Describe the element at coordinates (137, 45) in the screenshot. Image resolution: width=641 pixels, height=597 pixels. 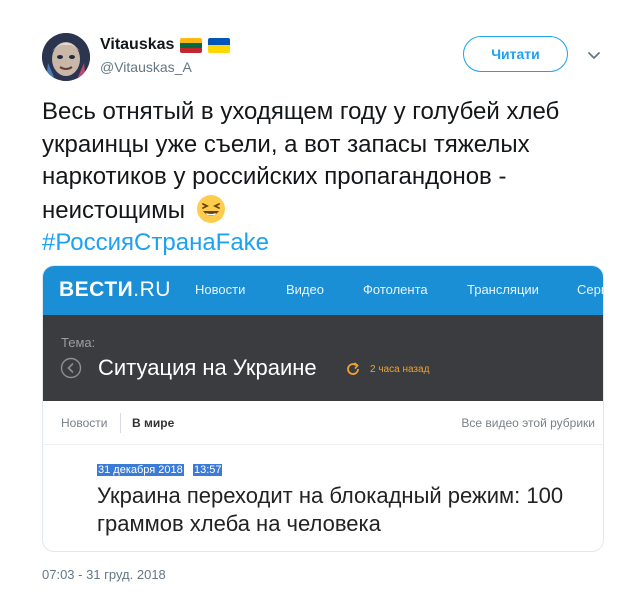
I see `author-display-name: Vitauskas` at that location.